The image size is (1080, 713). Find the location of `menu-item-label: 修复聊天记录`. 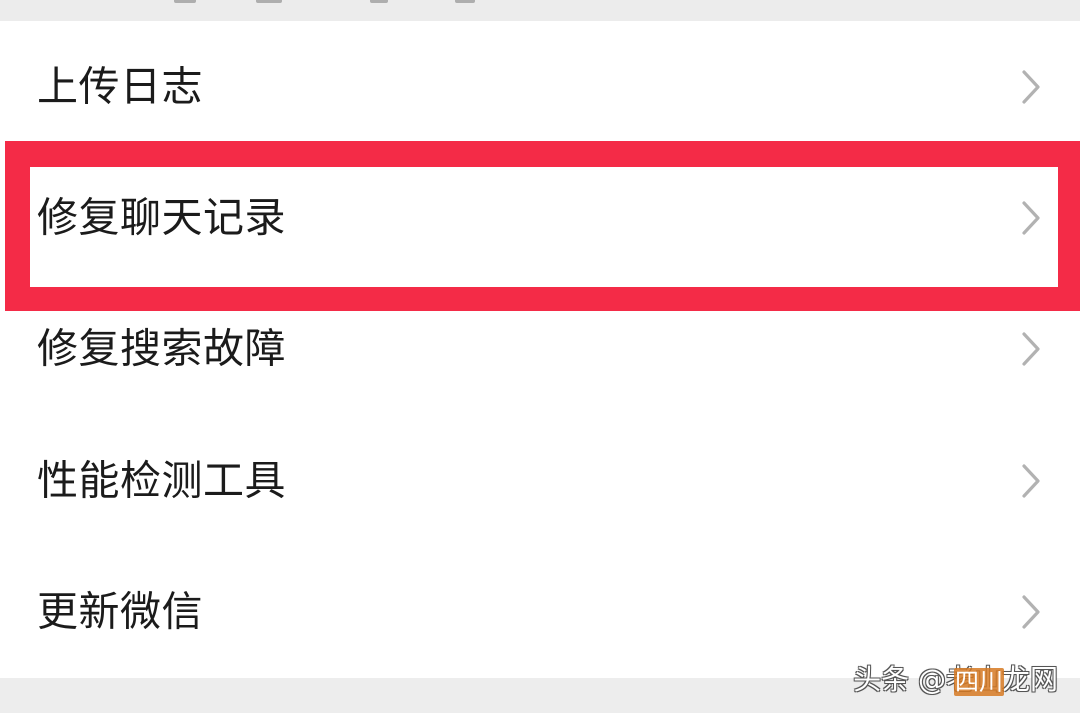

menu-item-label: 修复聊天记录 is located at coordinates (161, 217).